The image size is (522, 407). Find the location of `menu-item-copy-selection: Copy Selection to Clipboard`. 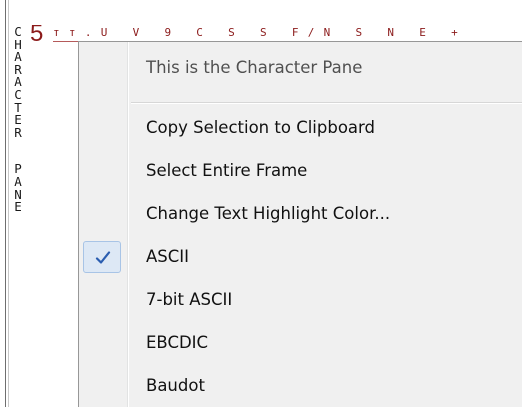

menu-item-copy-selection: Copy Selection to Clipboard is located at coordinates (300, 128).